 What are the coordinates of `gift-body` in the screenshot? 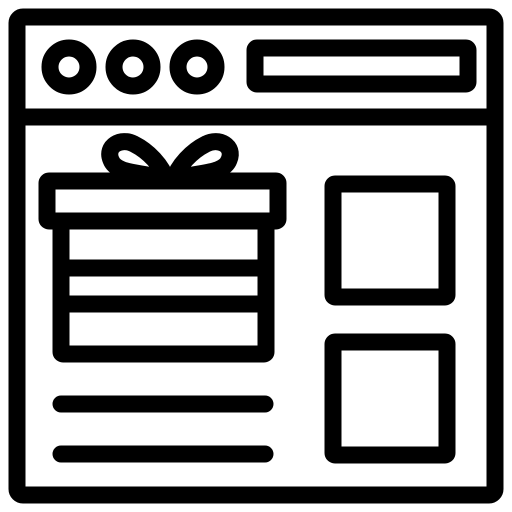 It's located at (163, 287).